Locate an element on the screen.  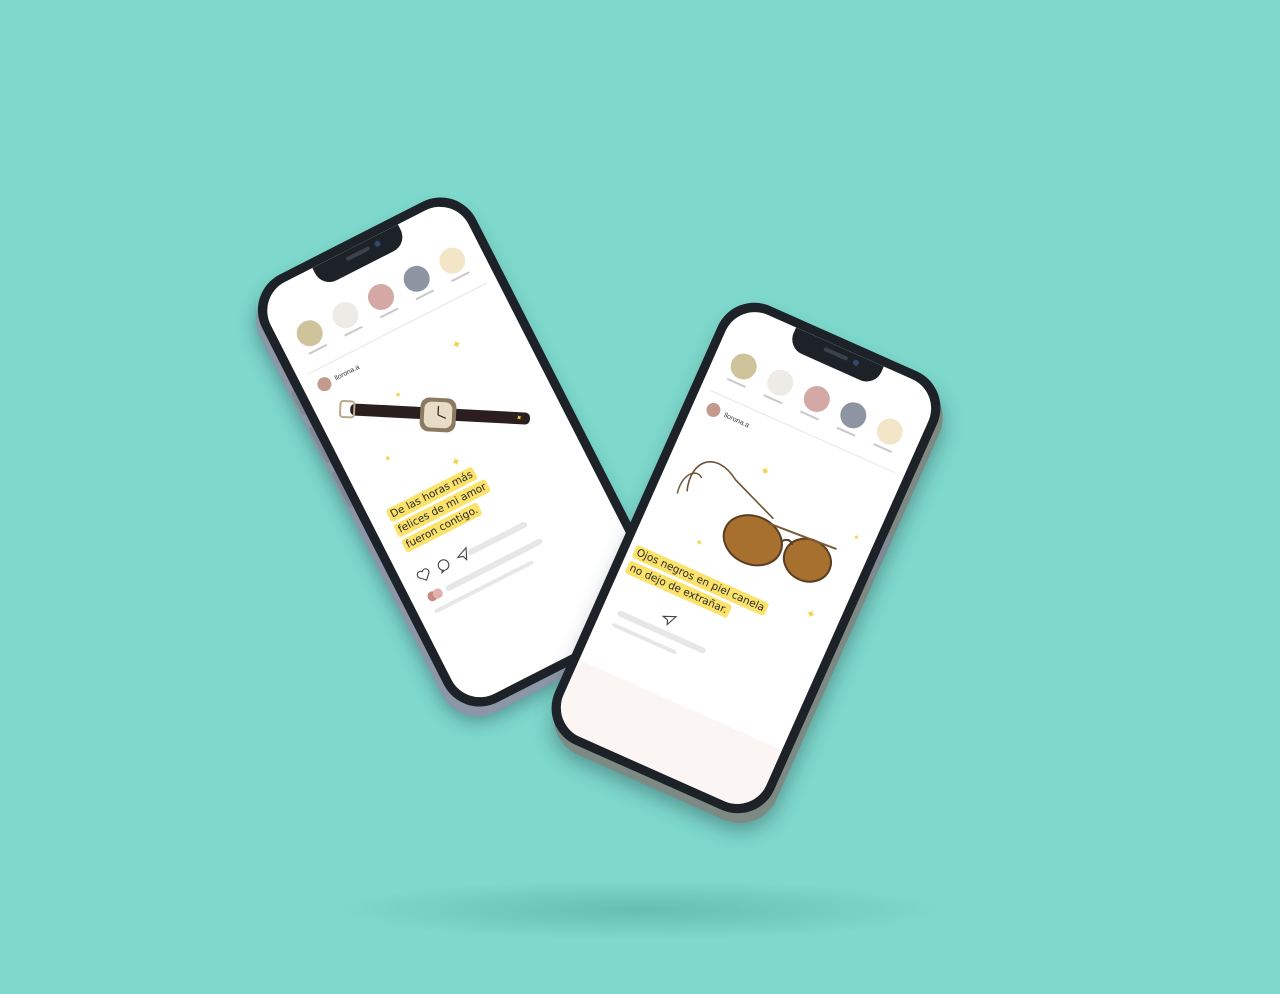
floor-shadow is located at coordinates (640, 910).